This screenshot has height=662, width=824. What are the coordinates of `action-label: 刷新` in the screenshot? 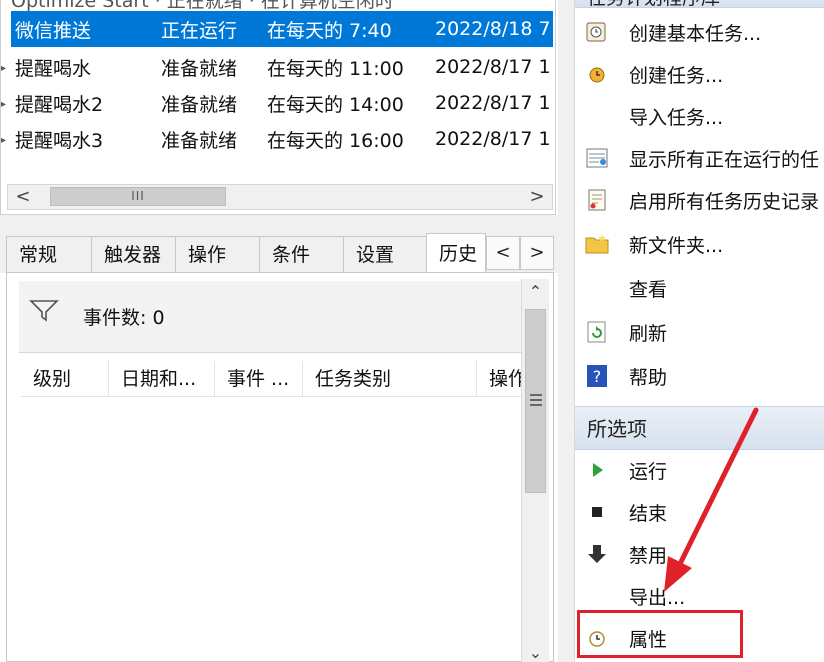 It's located at (648, 334).